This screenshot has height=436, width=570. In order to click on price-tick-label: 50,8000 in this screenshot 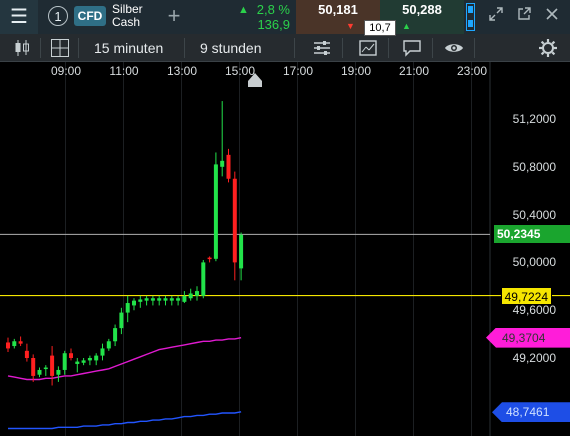, I will do `click(534, 166)`.